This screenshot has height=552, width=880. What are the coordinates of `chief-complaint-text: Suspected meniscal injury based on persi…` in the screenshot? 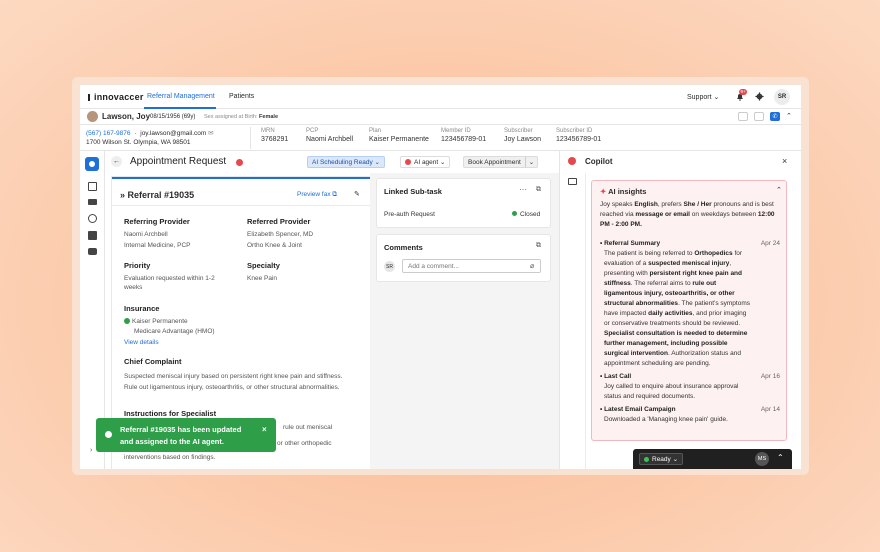 It's located at (233, 382).